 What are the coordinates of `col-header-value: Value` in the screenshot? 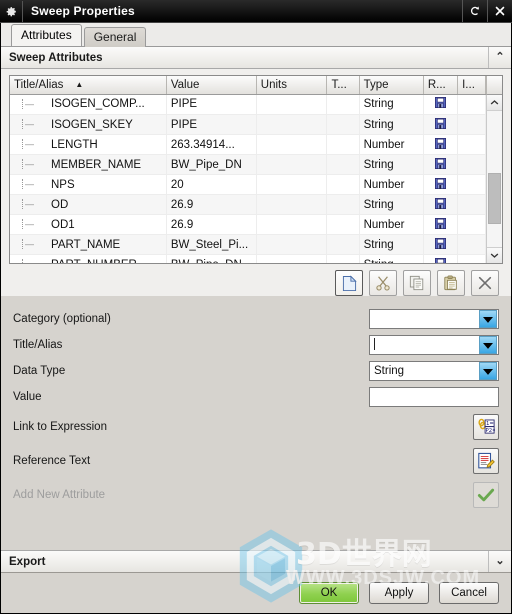 It's located at (211, 85).